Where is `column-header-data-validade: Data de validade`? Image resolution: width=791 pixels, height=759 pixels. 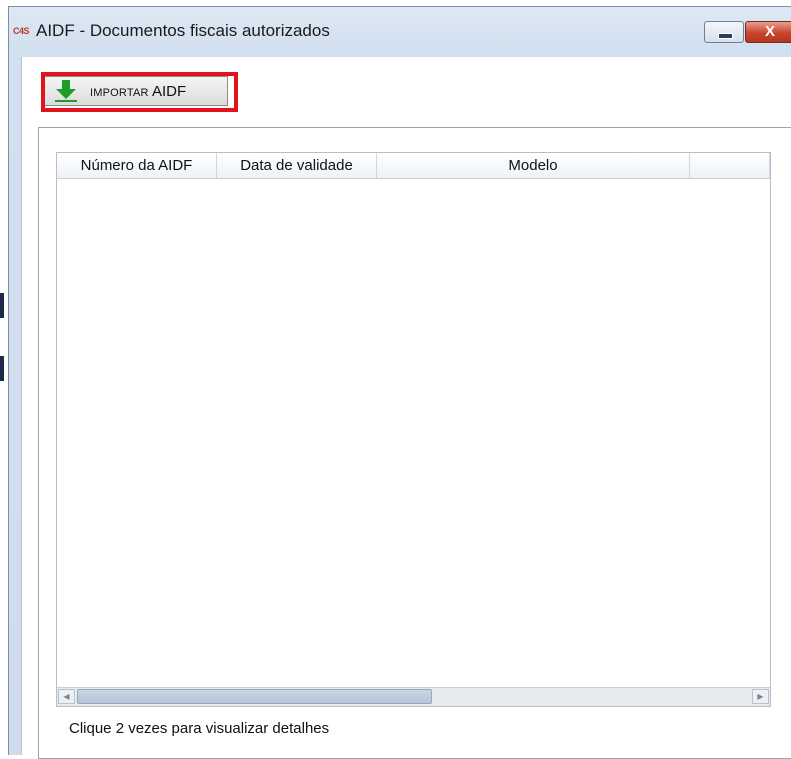
column-header-data-validade: Data de validade is located at coordinates (297, 165).